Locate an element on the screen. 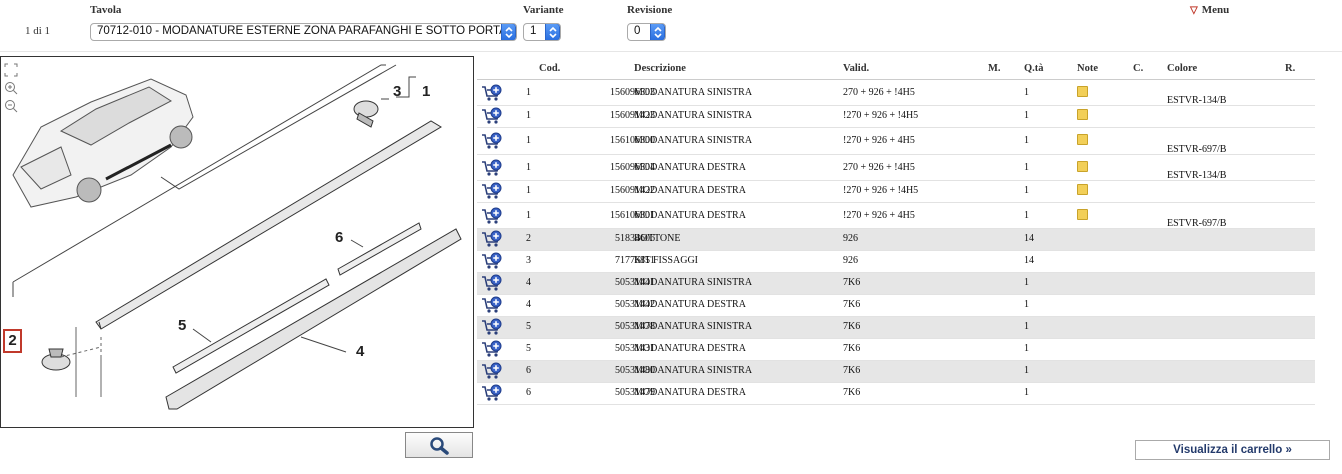  row-description: BOTTONE is located at coordinates (657, 238).